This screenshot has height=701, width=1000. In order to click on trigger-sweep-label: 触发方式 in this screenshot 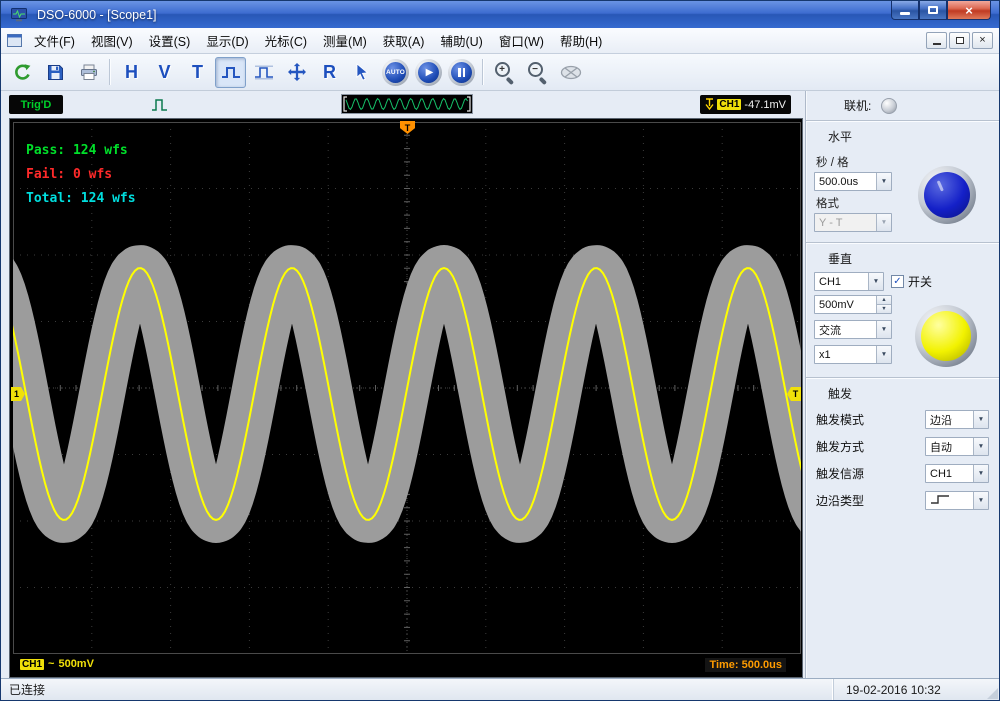, I will do `click(840, 447)`.